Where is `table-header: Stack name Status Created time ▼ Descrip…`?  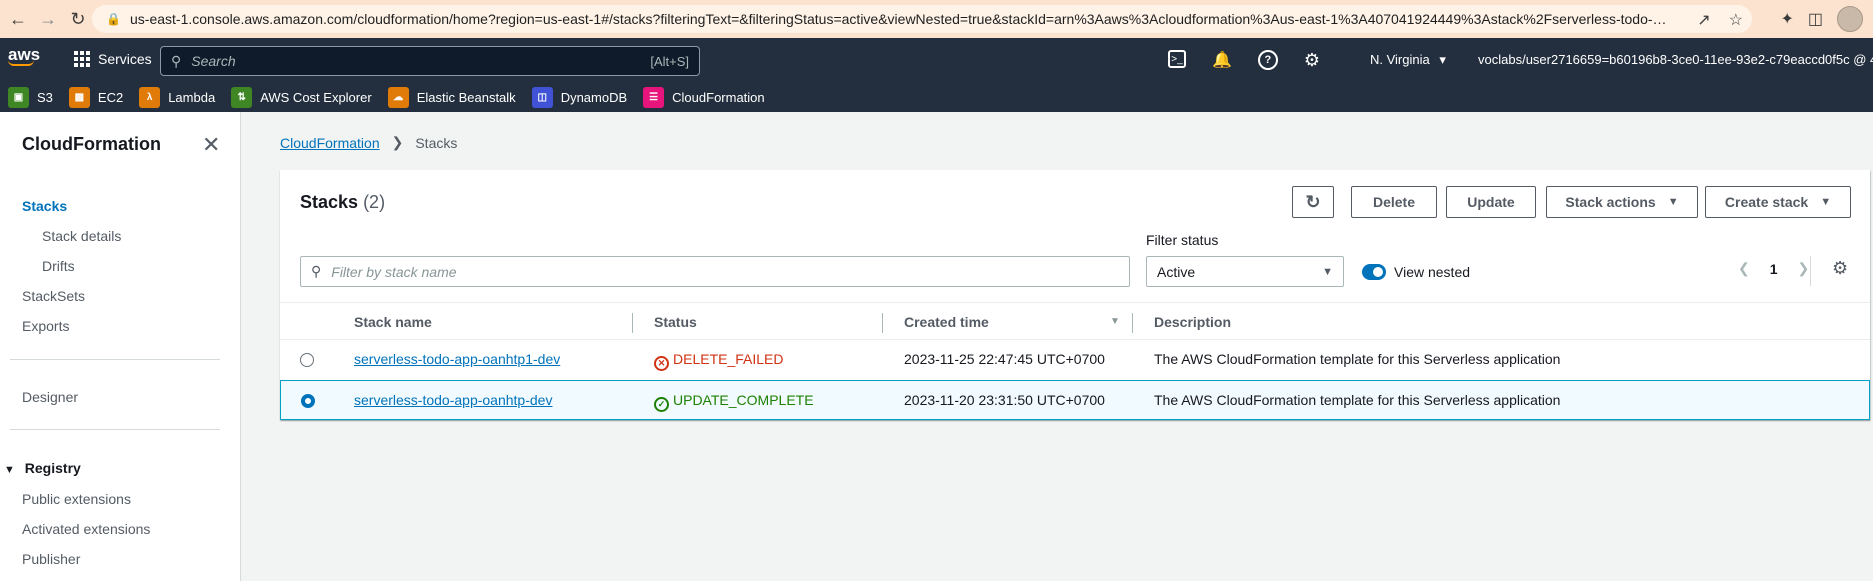
table-header: Stack name Status Created time ▼ Descrip… is located at coordinates (1075, 321).